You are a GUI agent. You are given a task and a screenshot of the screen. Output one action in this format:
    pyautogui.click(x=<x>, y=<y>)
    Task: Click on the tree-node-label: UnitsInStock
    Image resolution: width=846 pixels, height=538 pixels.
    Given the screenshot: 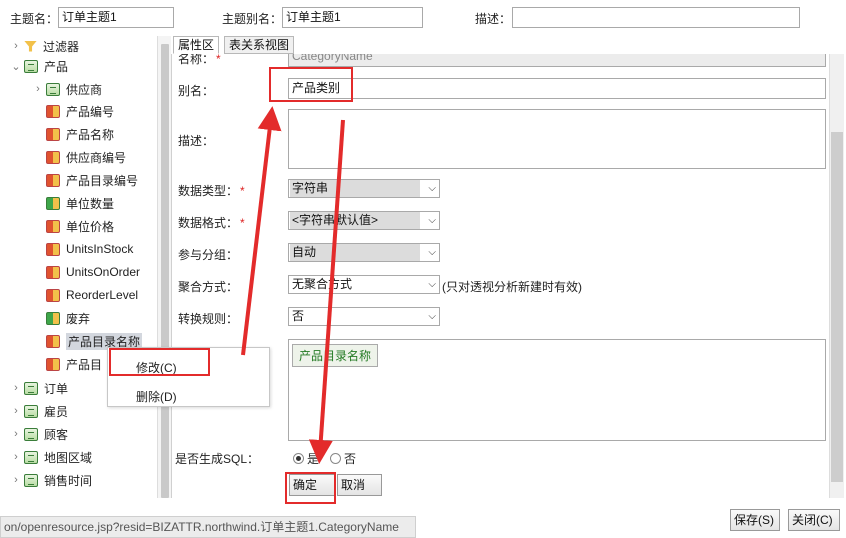 What is the action you would take?
    pyautogui.click(x=100, y=249)
    